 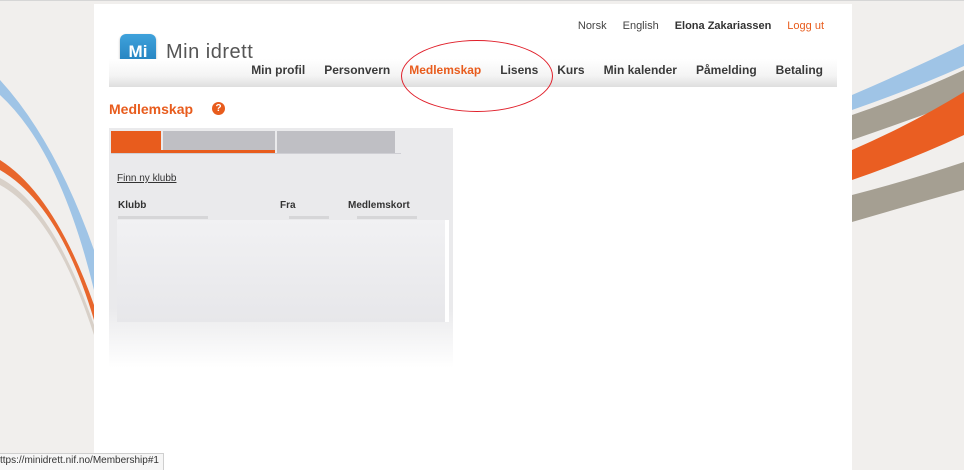 I want to click on annotation-ellipse, so click(x=477, y=76).